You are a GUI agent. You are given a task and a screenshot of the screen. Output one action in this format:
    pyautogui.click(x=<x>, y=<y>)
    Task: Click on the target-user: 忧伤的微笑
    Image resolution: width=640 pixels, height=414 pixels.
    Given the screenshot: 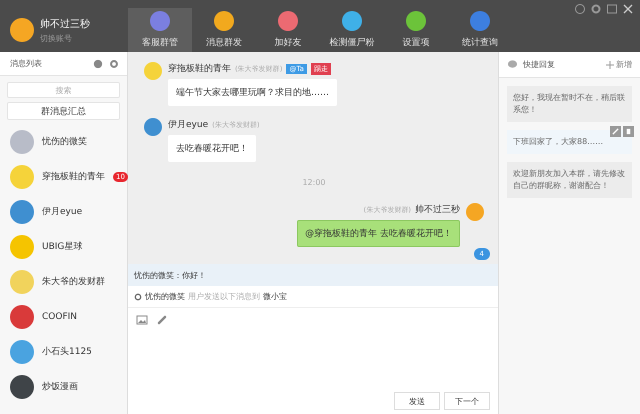 What is the action you would take?
    pyautogui.click(x=165, y=296)
    